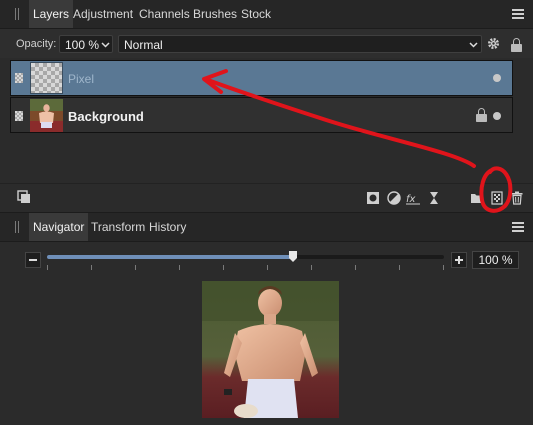  What do you see at coordinates (493, 43) in the screenshot?
I see `gear-icon` at bounding box center [493, 43].